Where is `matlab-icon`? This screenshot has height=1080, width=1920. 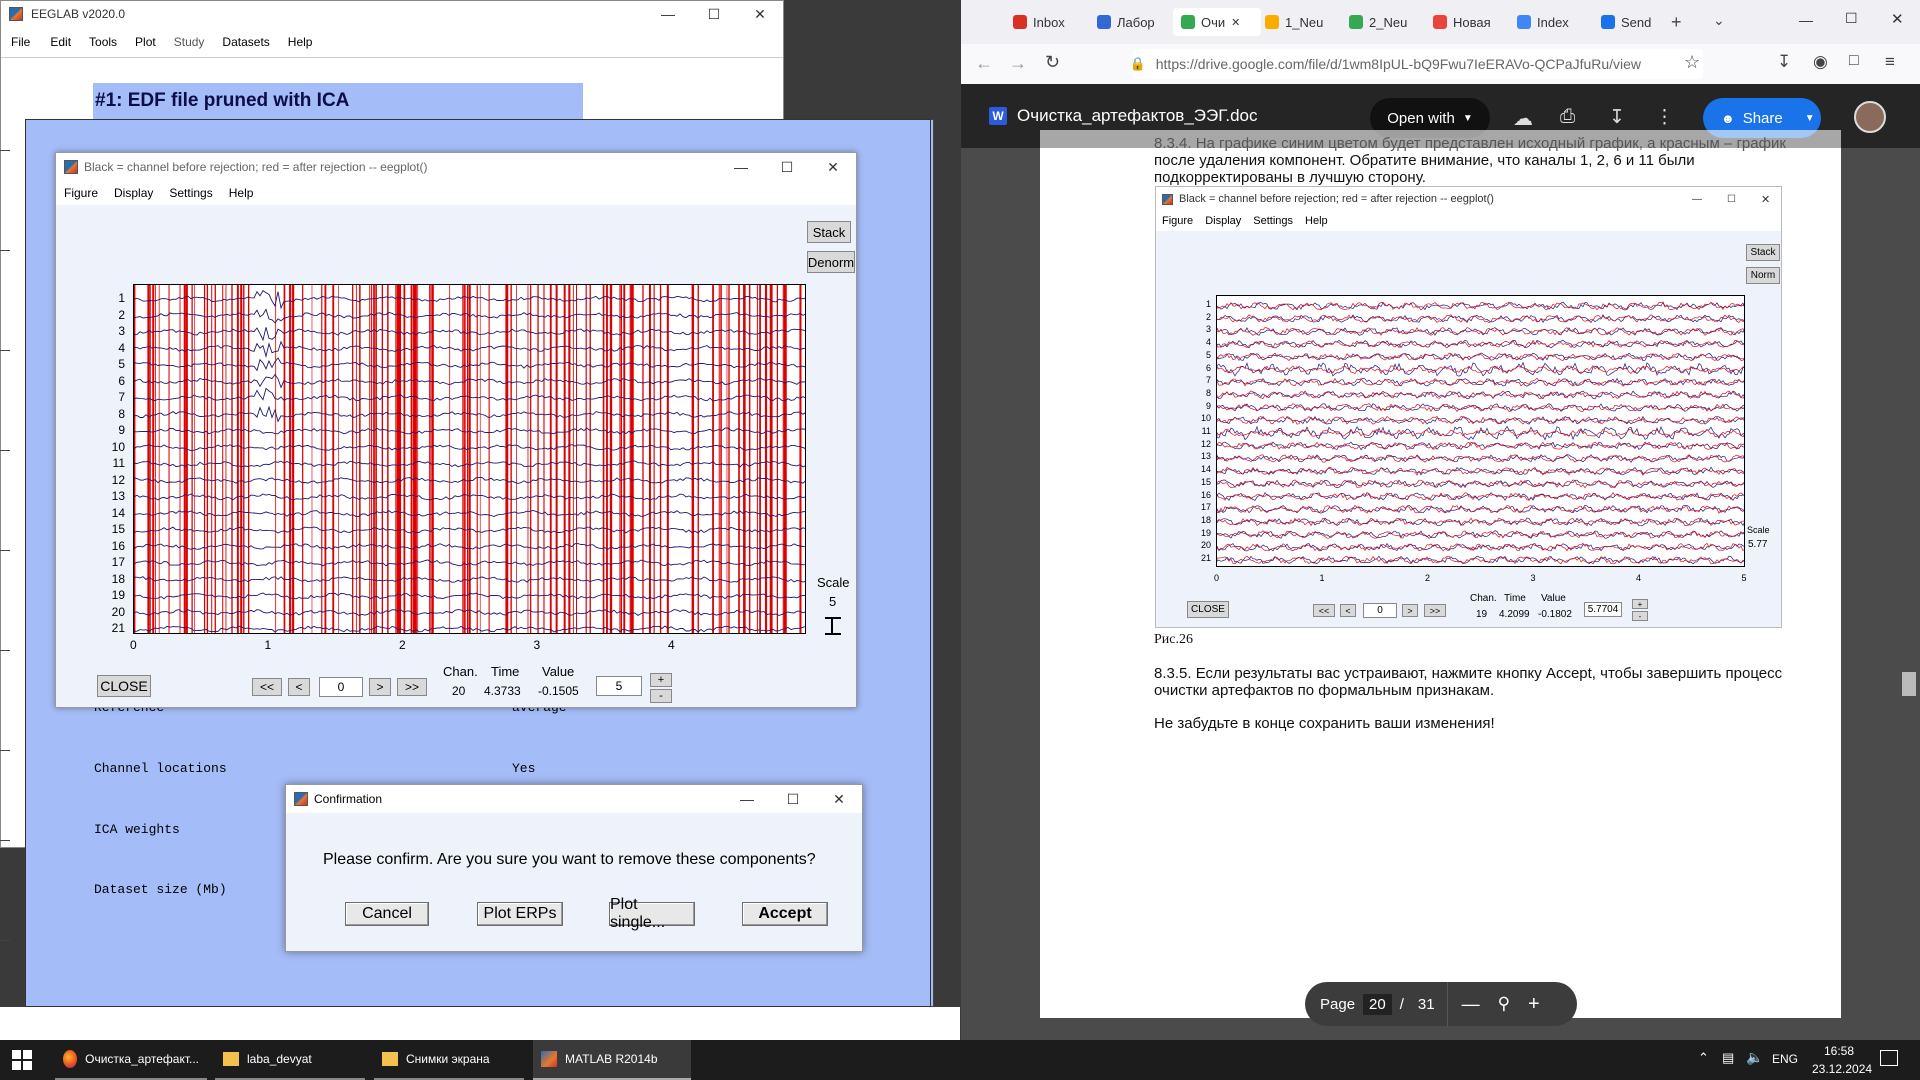
matlab-icon is located at coordinates (71, 167).